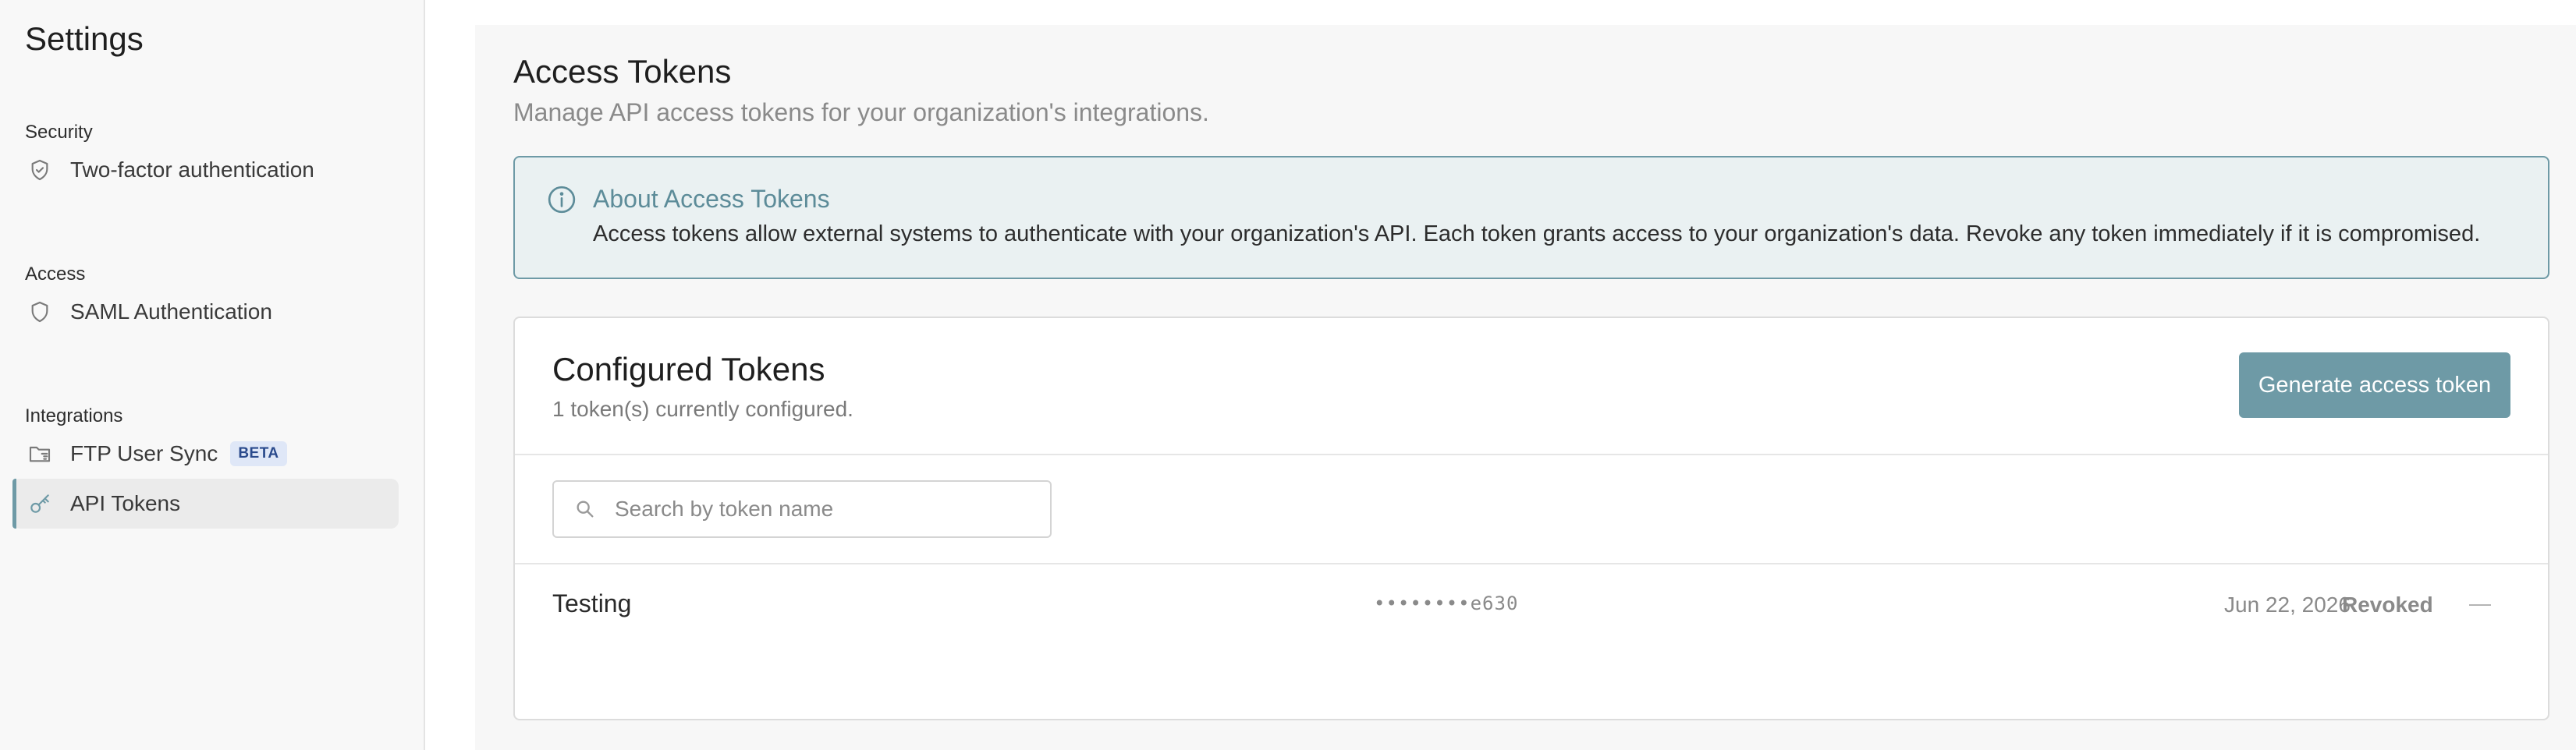 The height and width of the screenshot is (750, 2576). Describe the element at coordinates (144, 453) in the screenshot. I see `sidebar-item-label: FTP User Sync` at that location.